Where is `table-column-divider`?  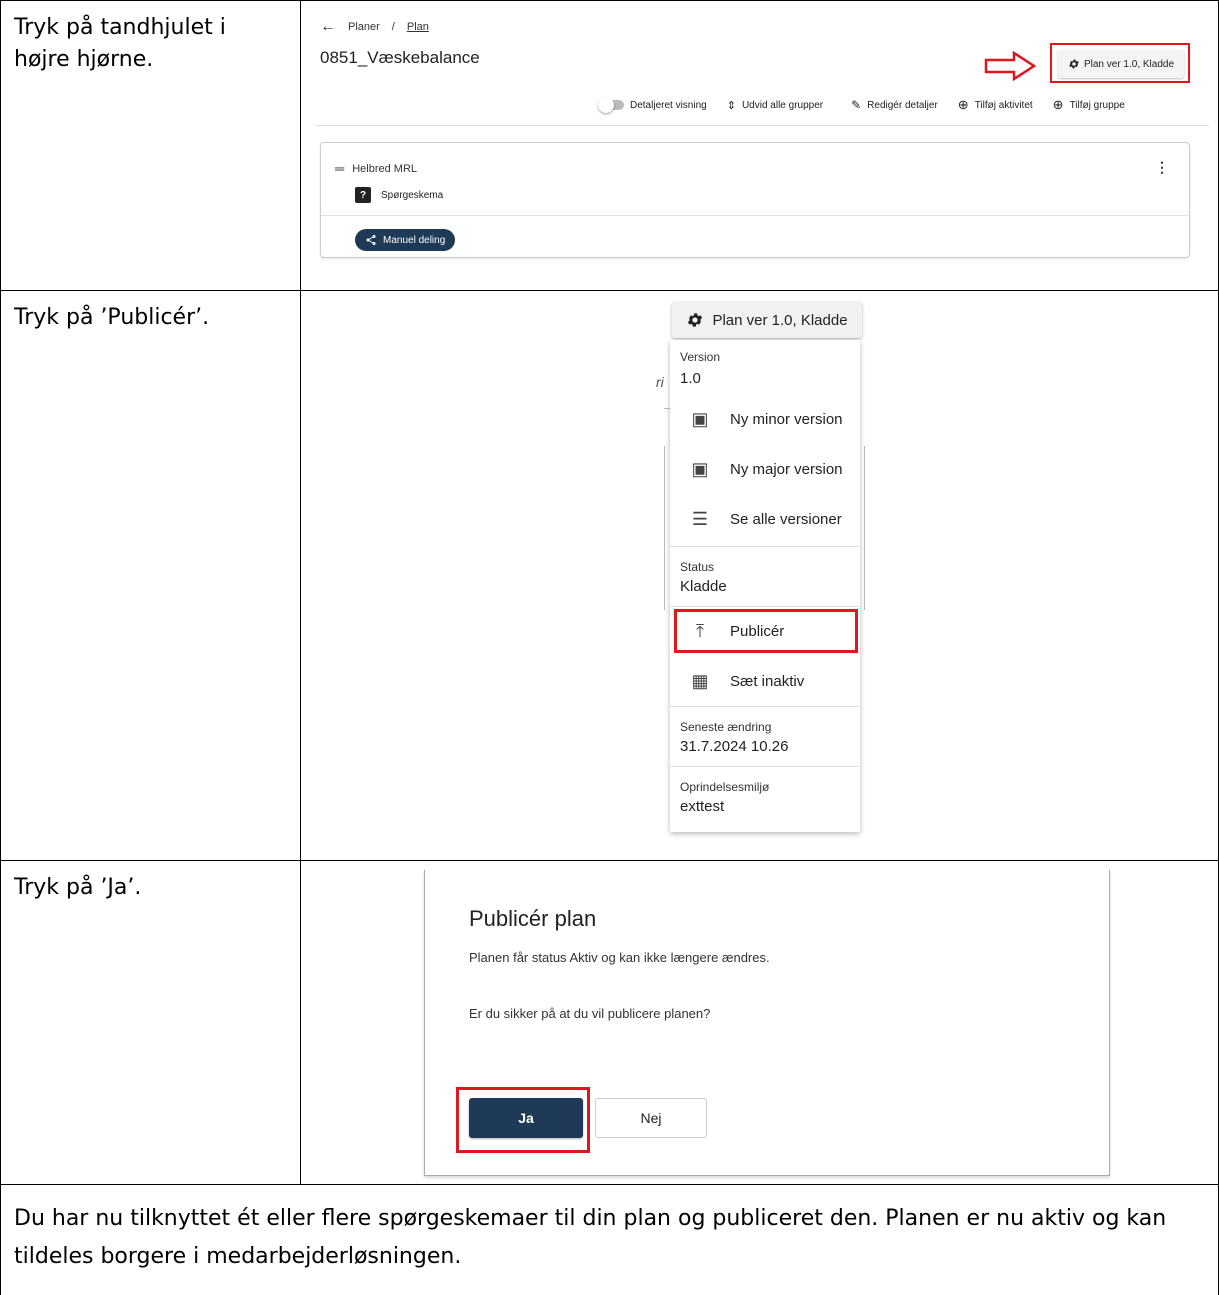 table-column-divider is located at coordinates (300, 592).